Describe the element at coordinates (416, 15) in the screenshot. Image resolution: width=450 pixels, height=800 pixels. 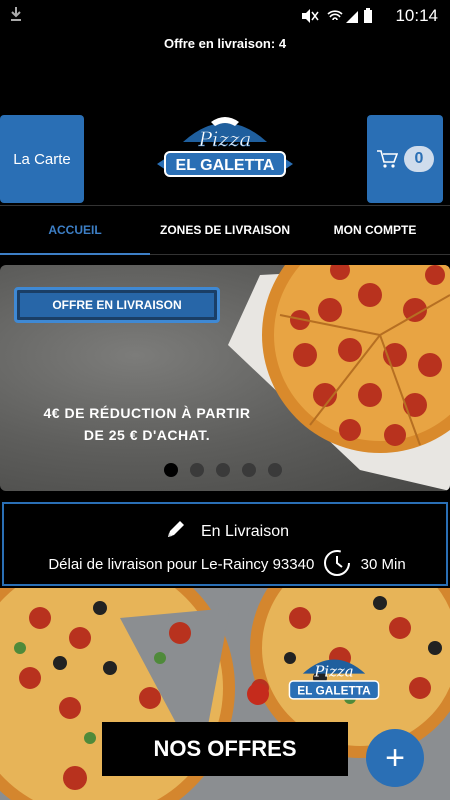
I see `status-time: 10:14` at that location.